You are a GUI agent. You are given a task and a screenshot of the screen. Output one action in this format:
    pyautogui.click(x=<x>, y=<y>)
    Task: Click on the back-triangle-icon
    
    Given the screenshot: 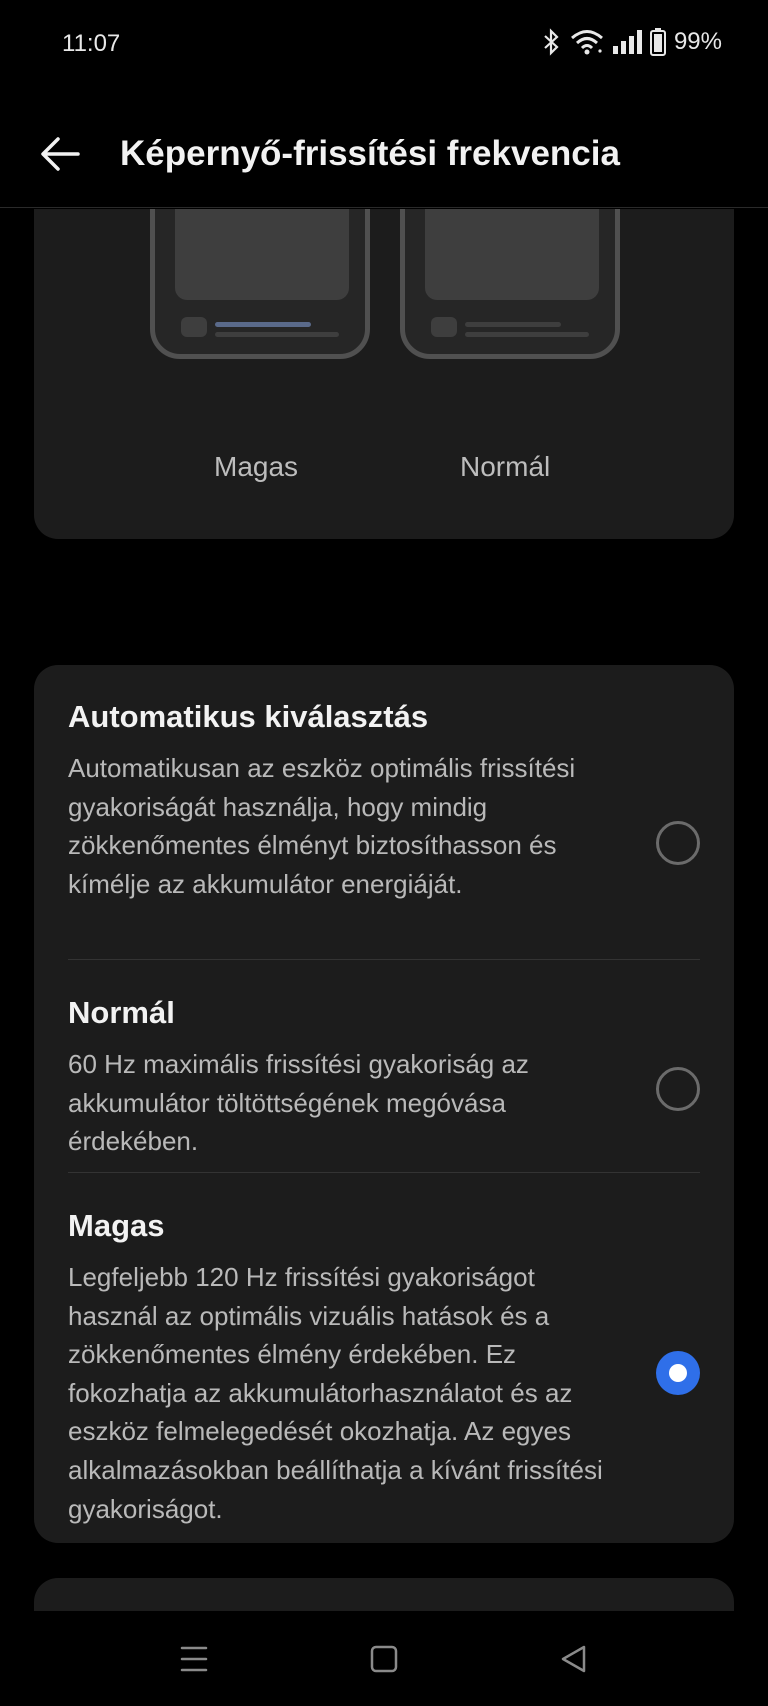 What is the action you would take?
    pyautogui.click(x=574, y=1659)
    